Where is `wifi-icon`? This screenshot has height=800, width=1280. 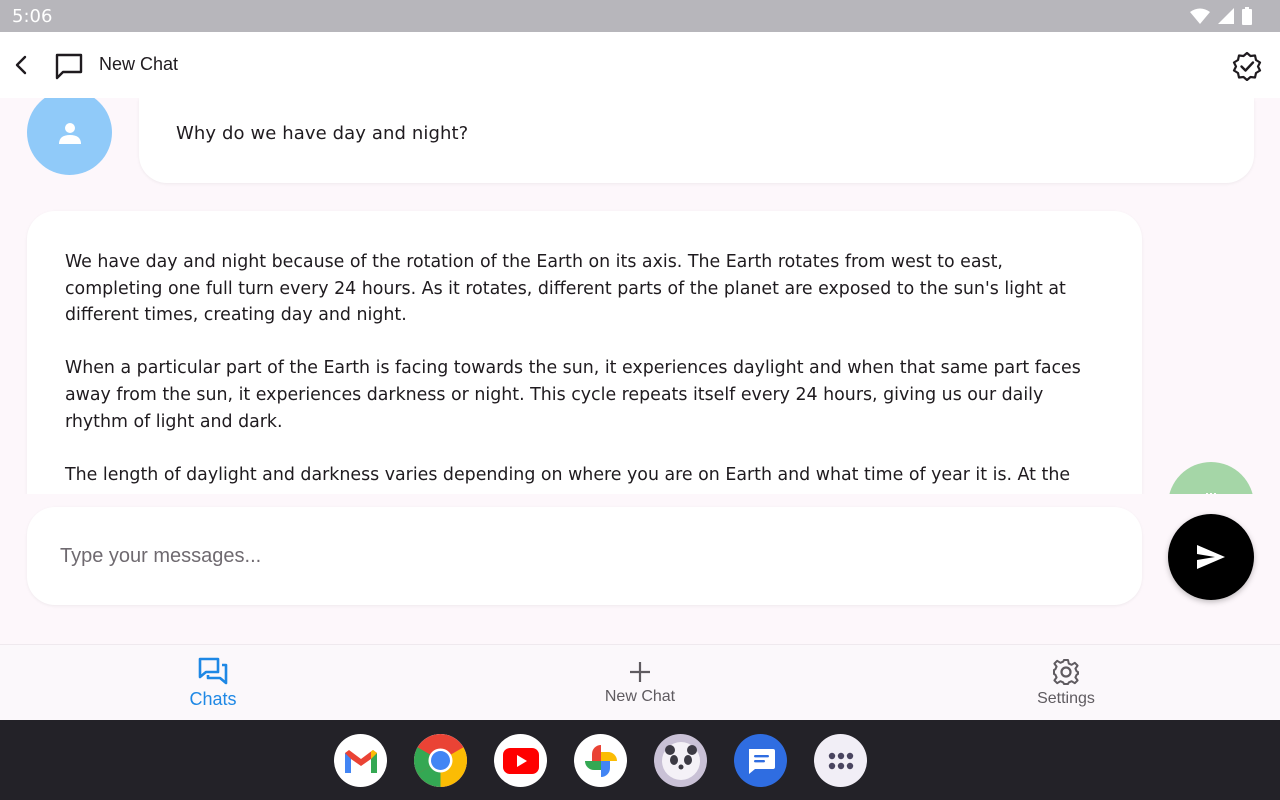
wifi-icon is located at coordinates (1200, 16).